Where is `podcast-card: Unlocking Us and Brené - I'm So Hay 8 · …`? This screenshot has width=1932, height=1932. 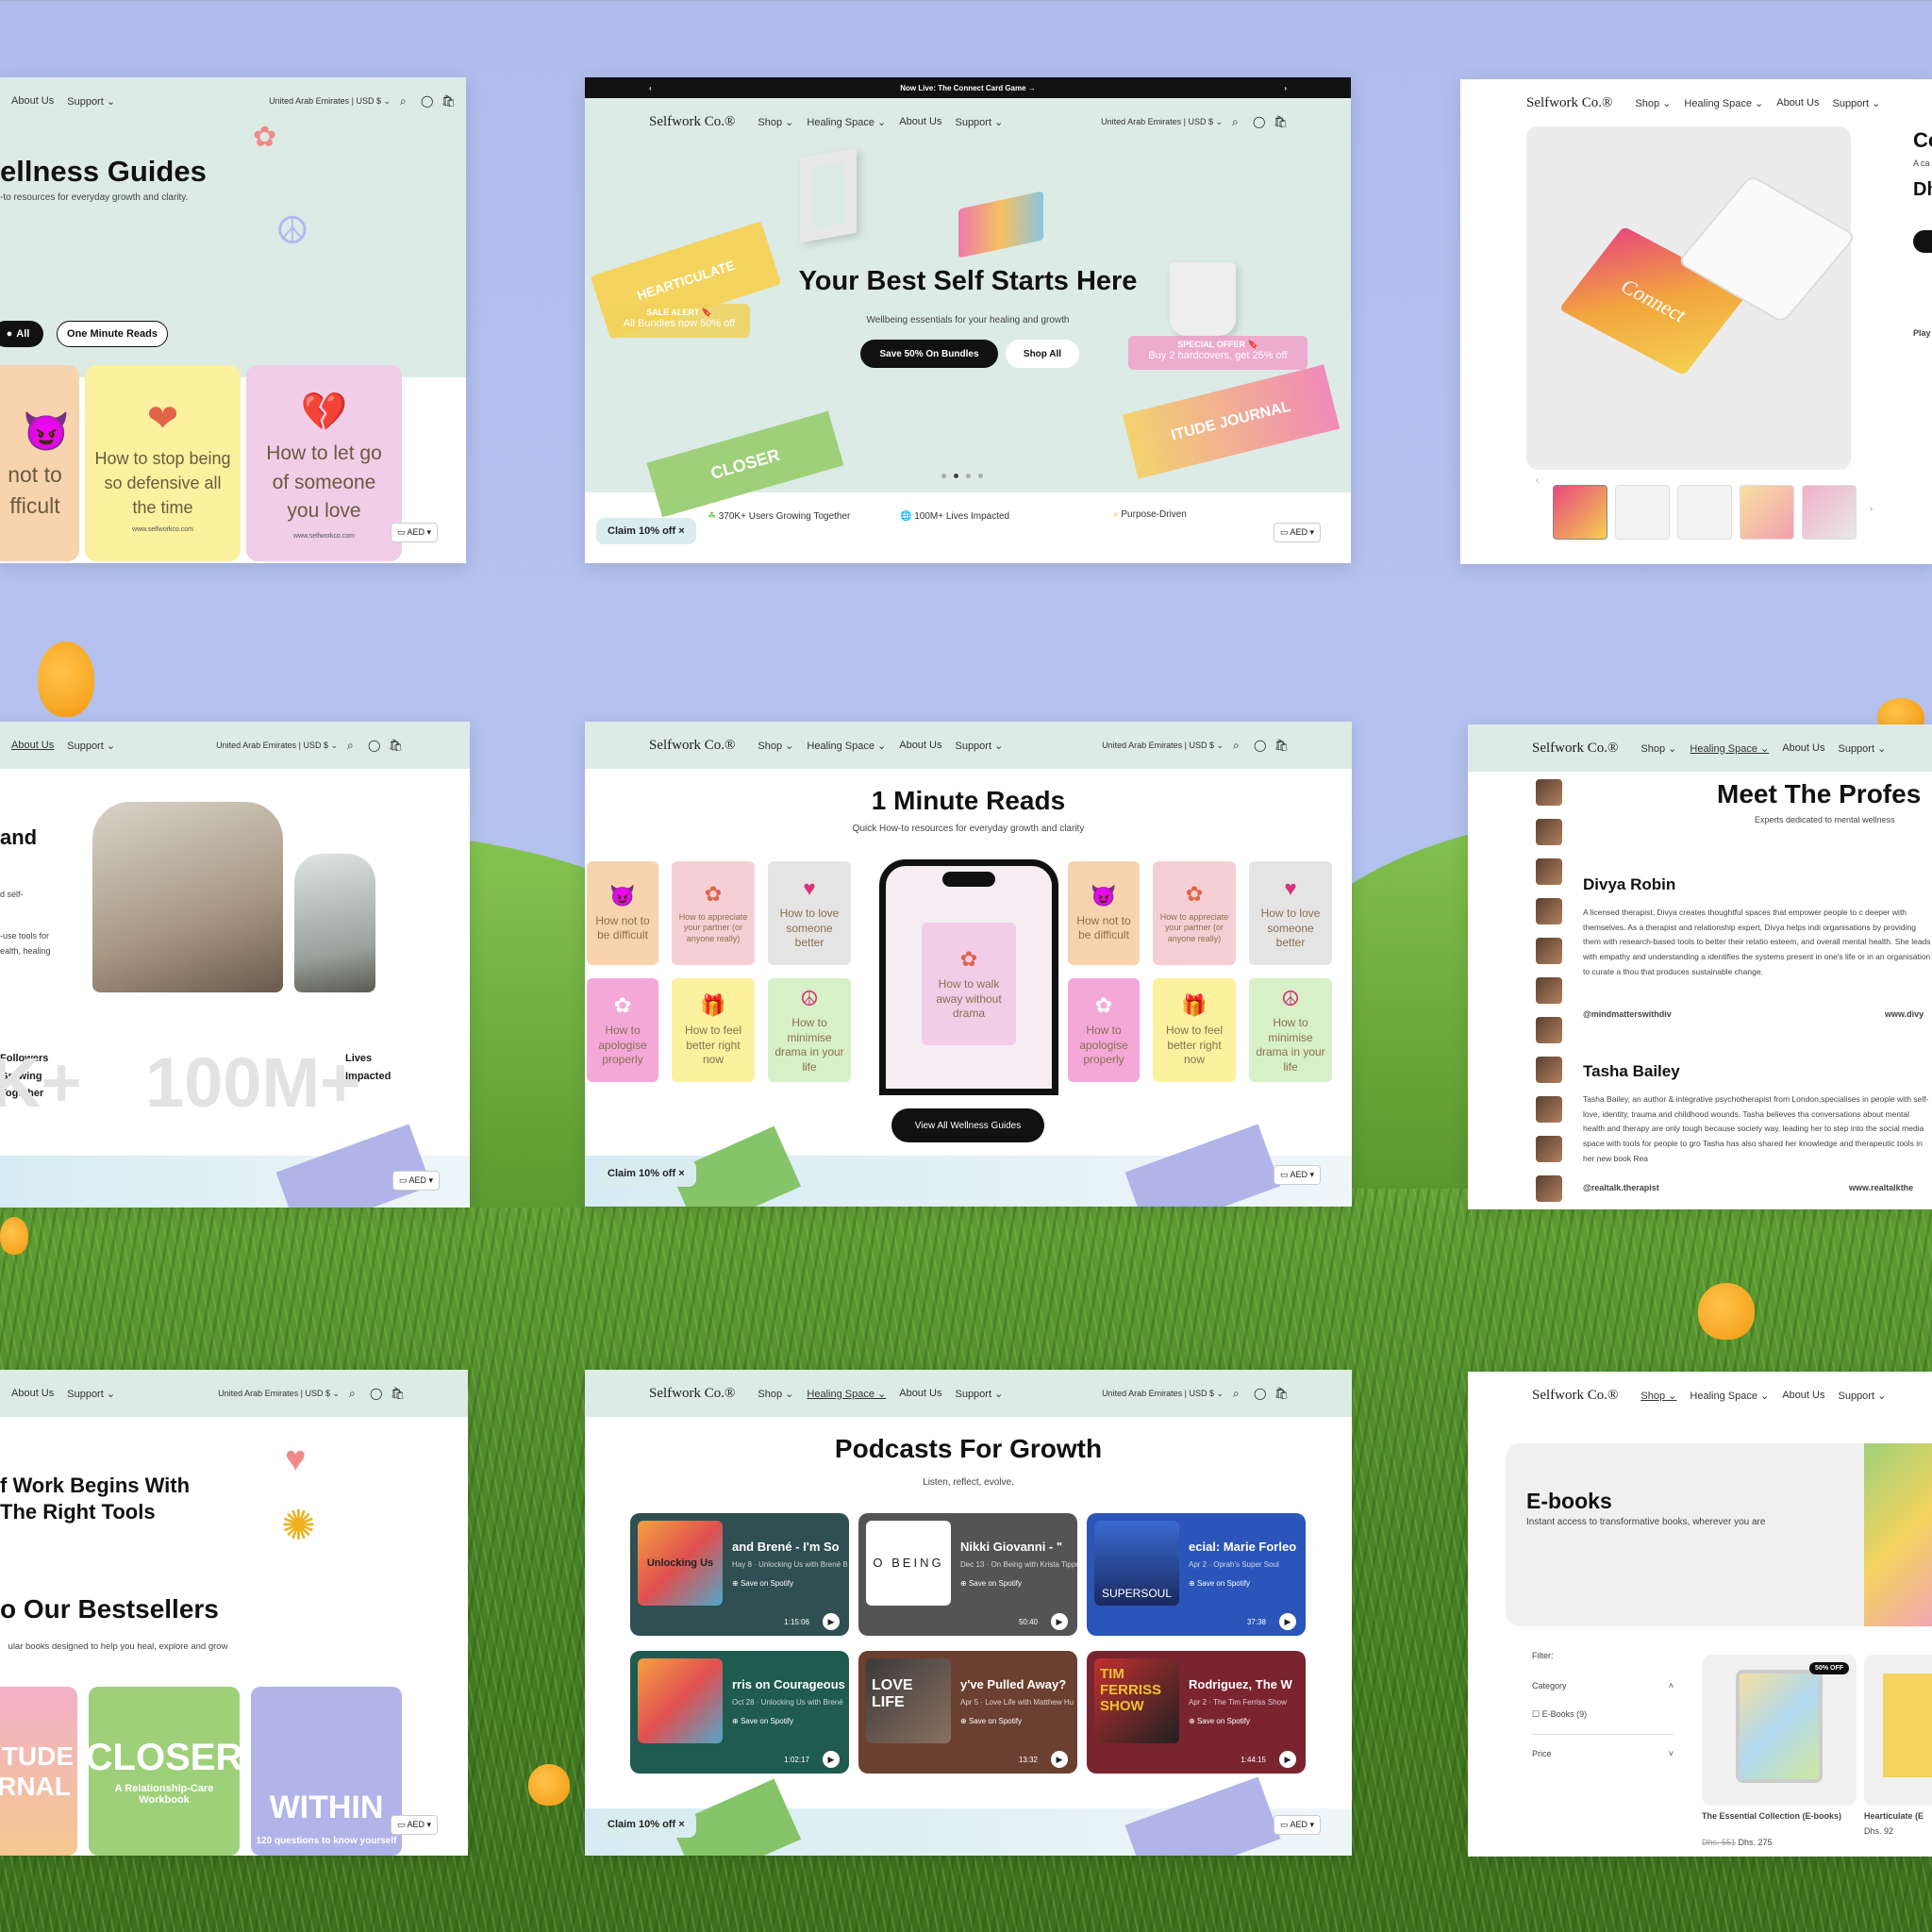
podcast-card: Unlocking Us and Brené - I'm So Hay 8 · … is located at coordinates (740, 1574).